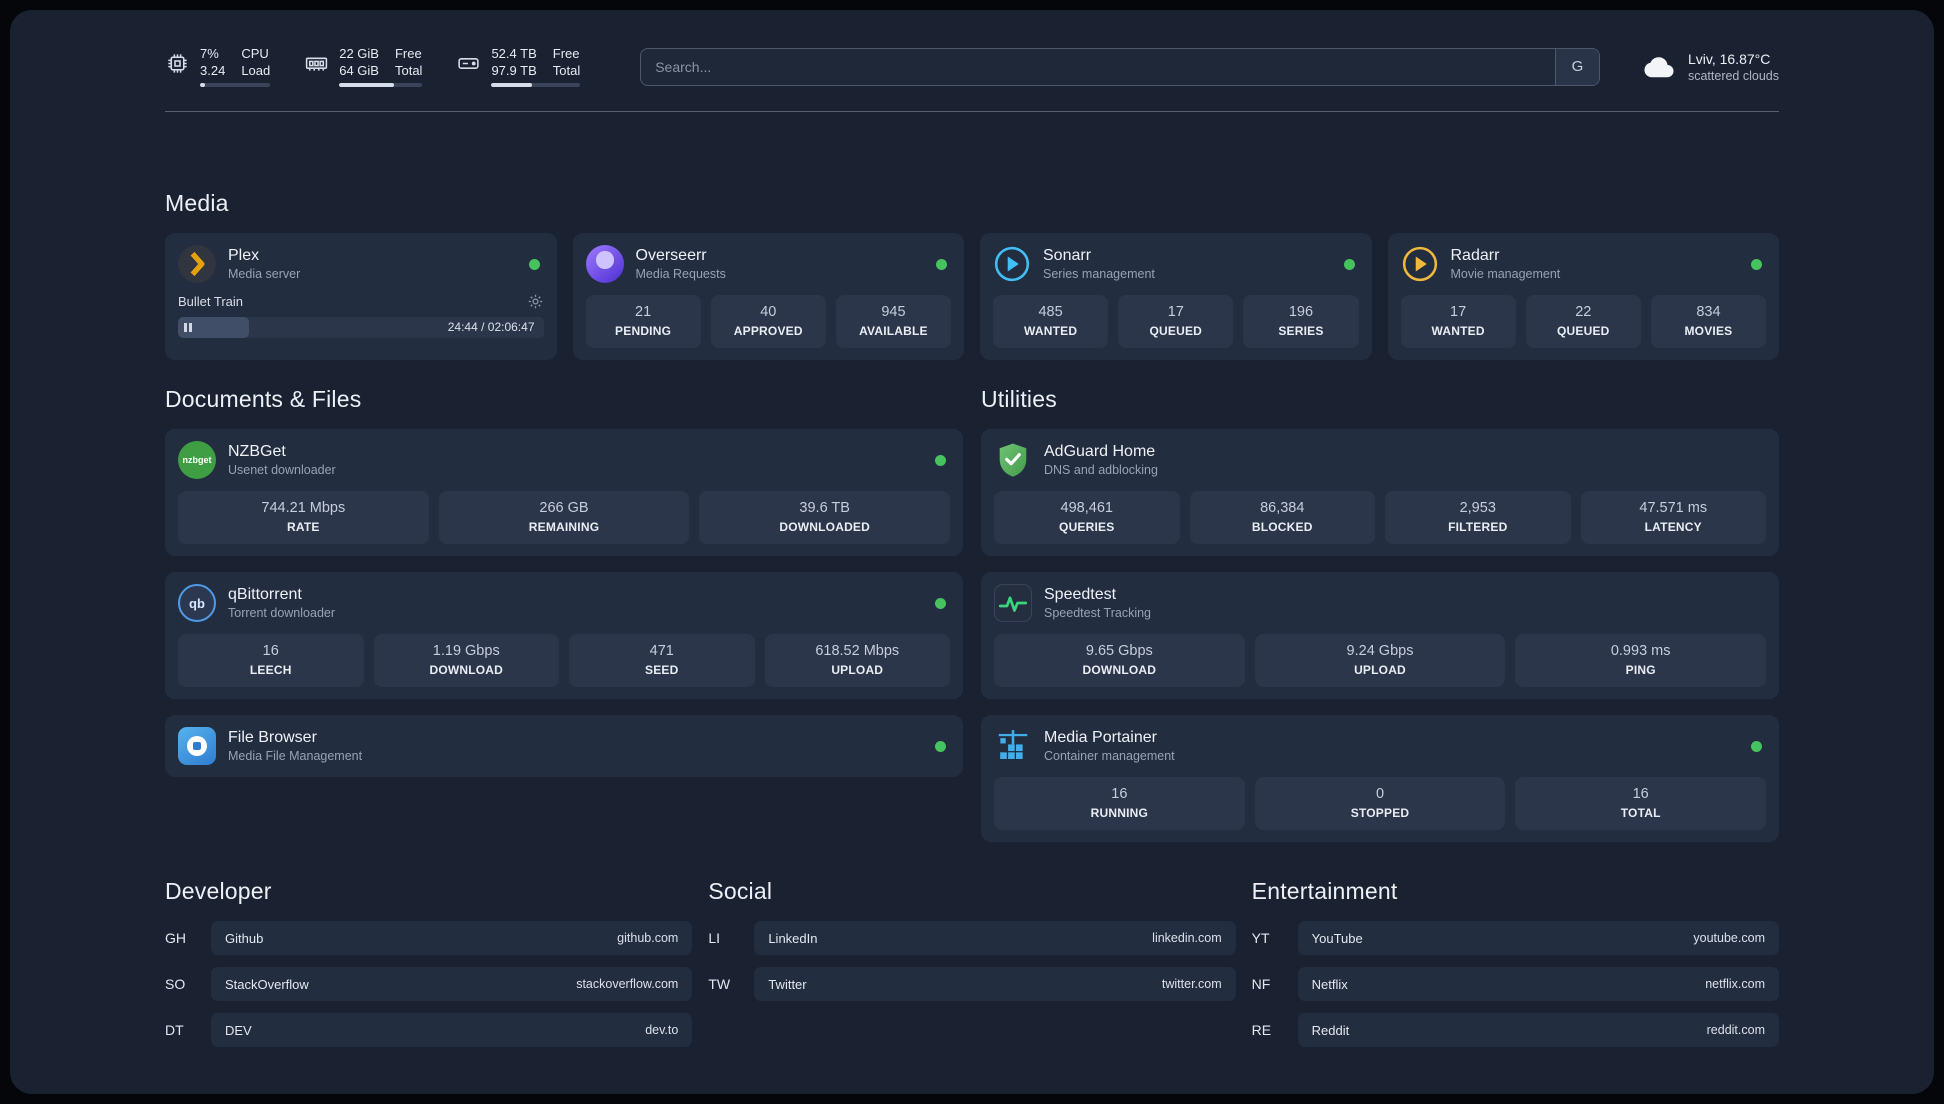 The image size is (1944, 1104). Describe the element at coordinates (604, 264) in the screenshot. I see `overseerr-icon` at that location.